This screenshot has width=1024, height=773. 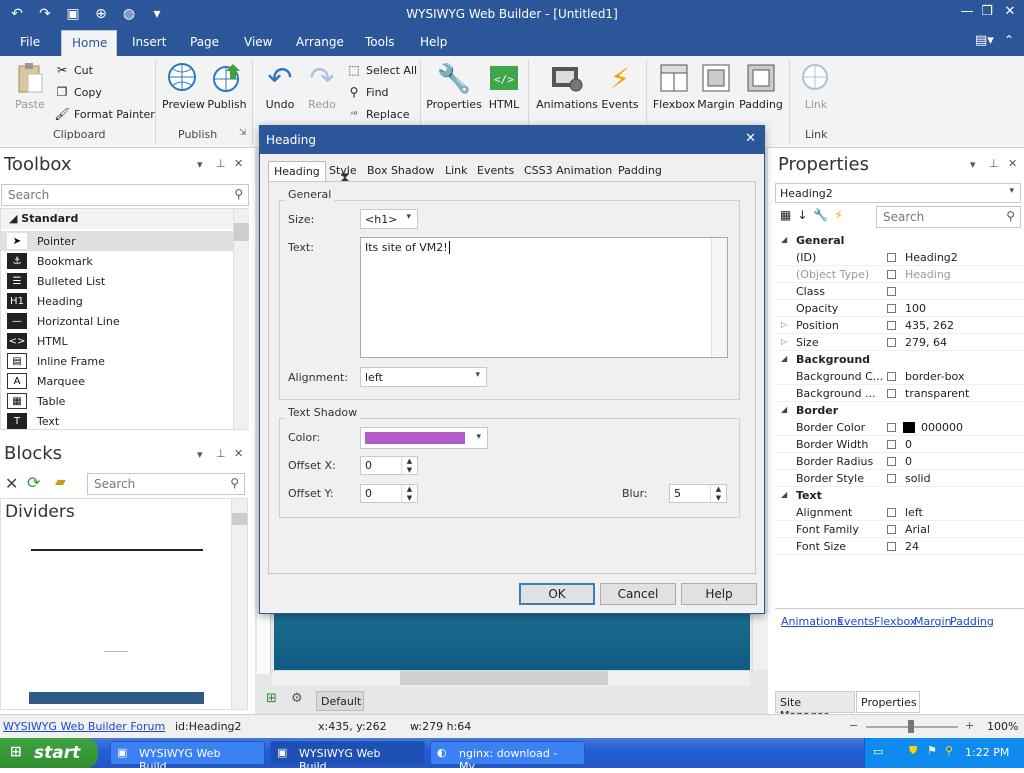 What do you see at coordinates (117, 261) in the screenshot?
I see `tool-bookmark: ⚓ Bookmark` at bounding box center [117, 261].